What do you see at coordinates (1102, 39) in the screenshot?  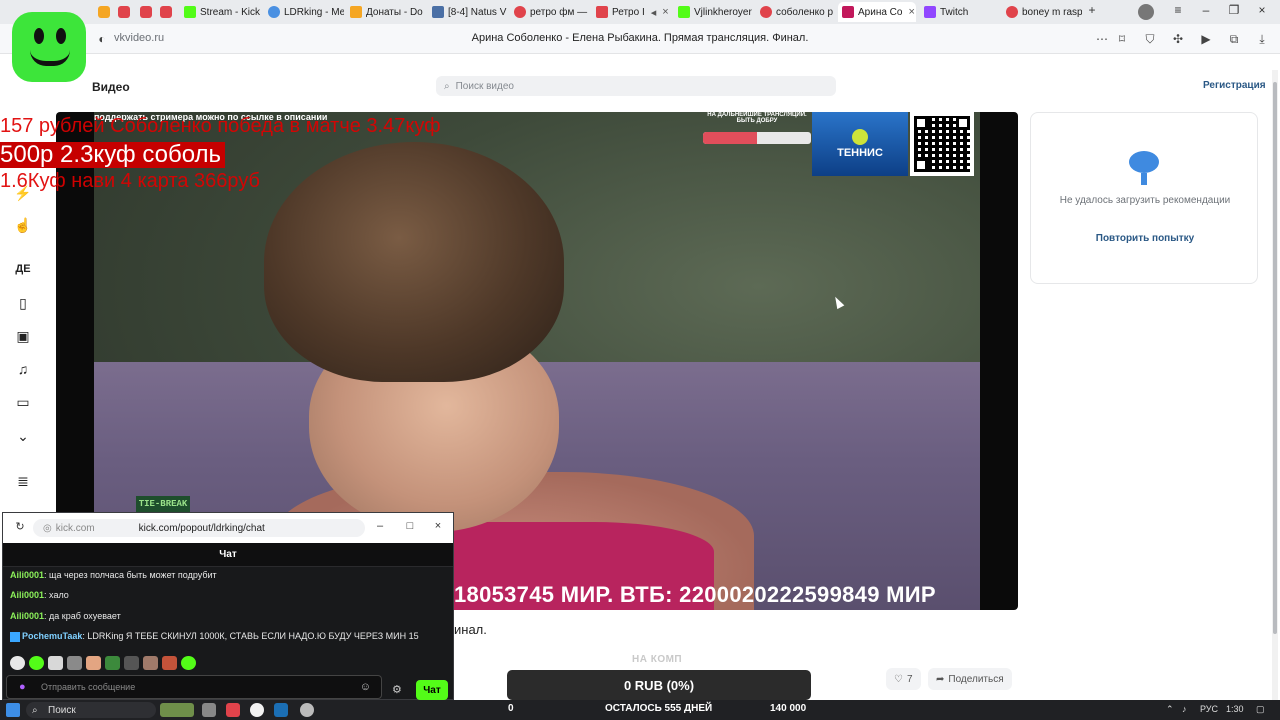 I see `more-icon: ⋯` at bounding box center [1102, 39].